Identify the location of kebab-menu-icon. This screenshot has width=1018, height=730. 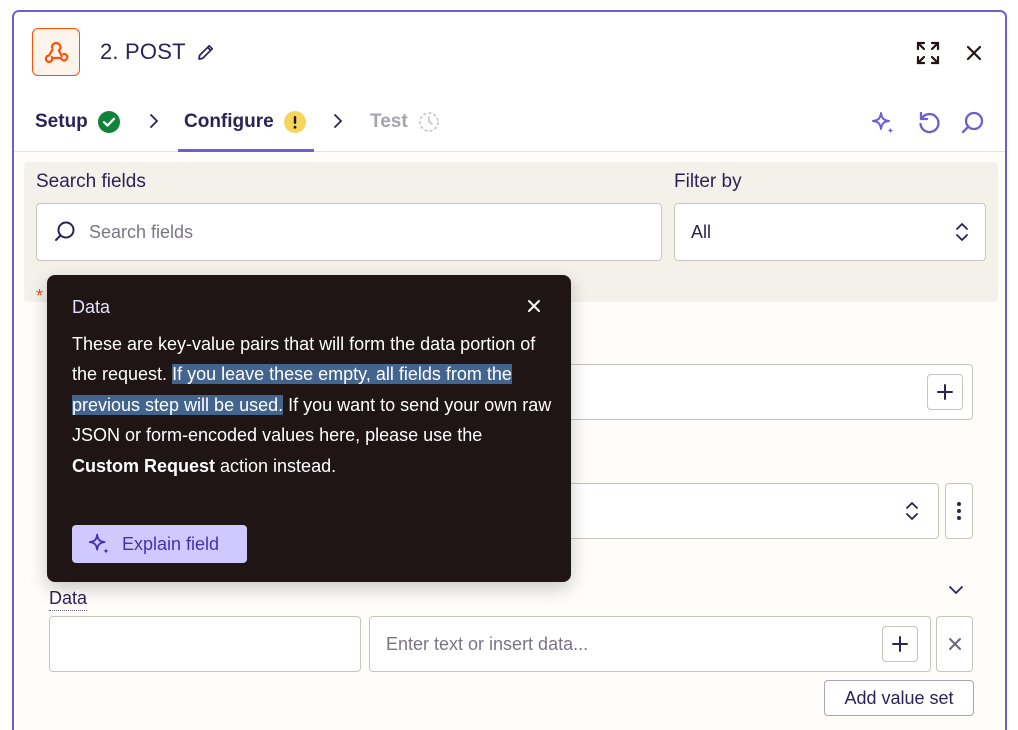
(959, 511).